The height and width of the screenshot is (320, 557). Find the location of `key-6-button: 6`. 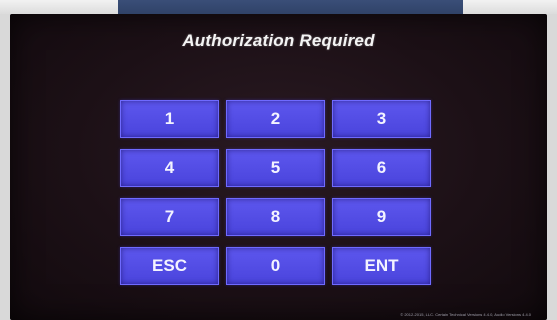

key-6-button: 6 is located at coordinates (381, 168).